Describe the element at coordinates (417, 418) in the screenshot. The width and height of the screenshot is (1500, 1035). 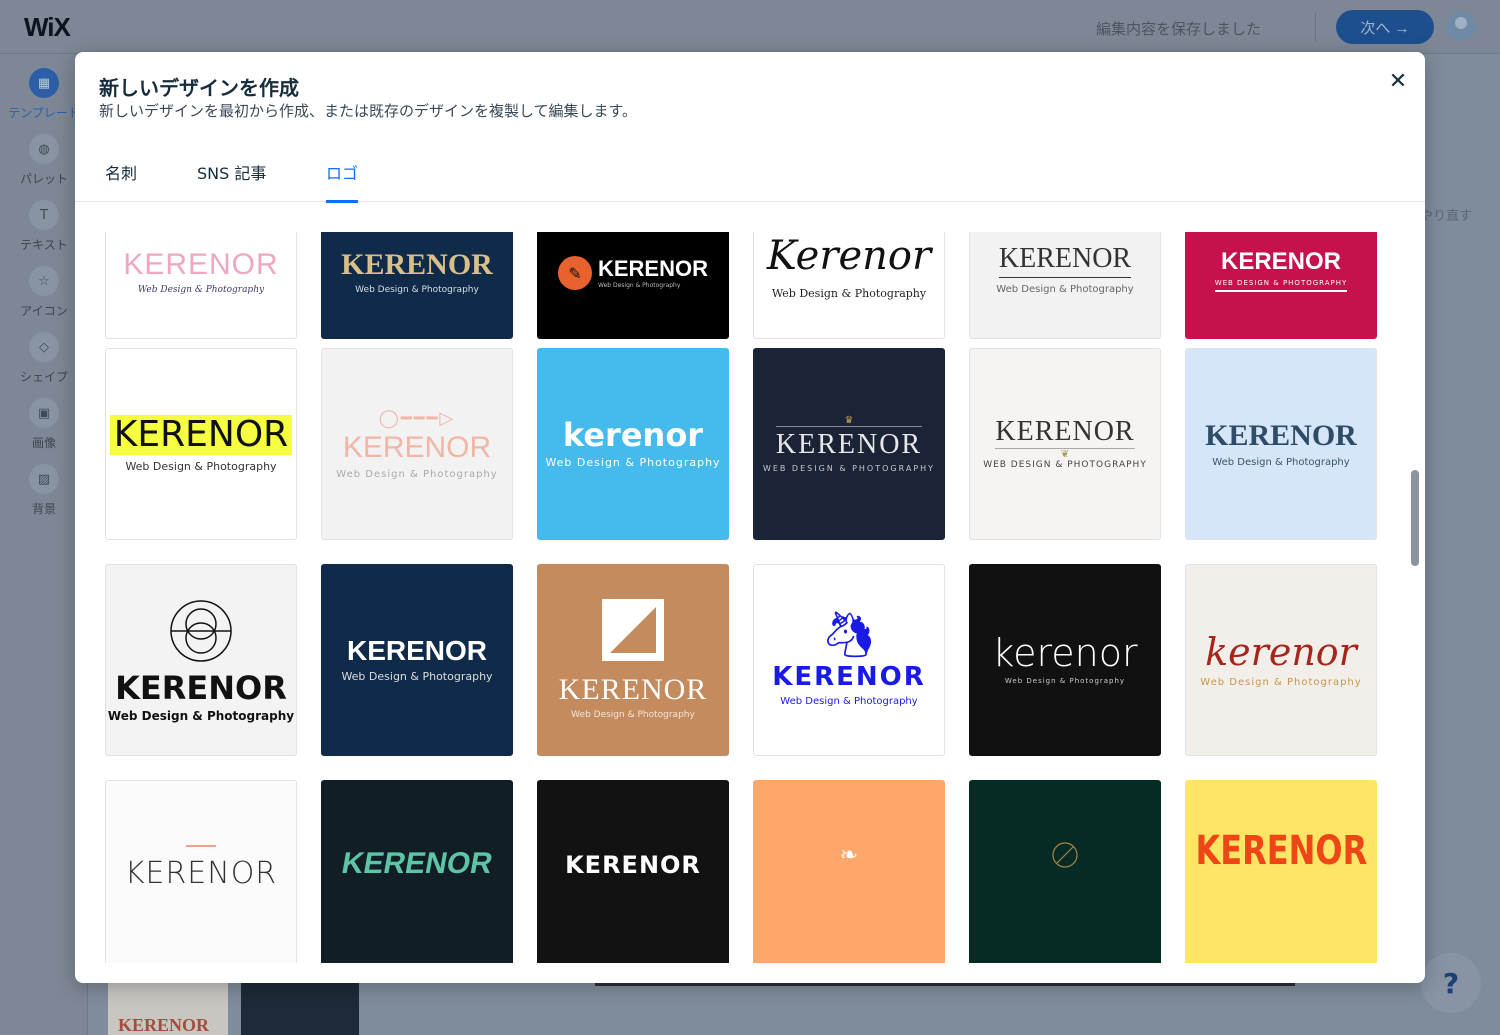
I see `pencil-icon: ◯━━━▷` at that location.